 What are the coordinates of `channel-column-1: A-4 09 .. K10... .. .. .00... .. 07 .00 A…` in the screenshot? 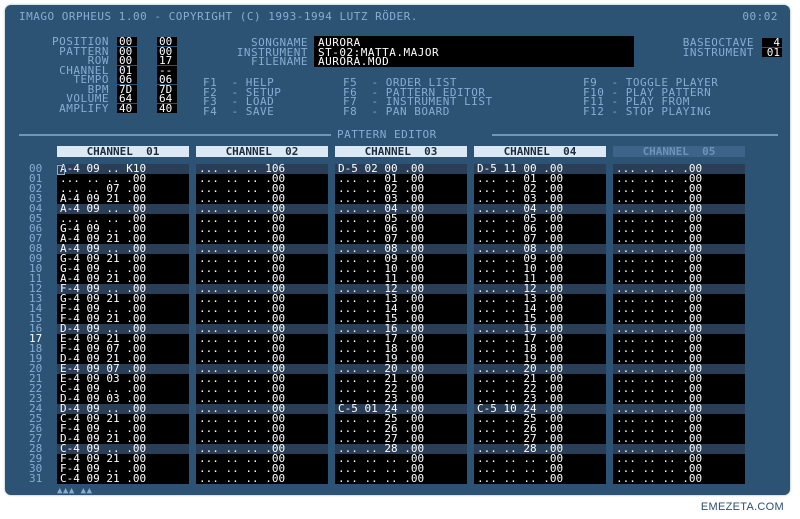 It's located at (123, 323).